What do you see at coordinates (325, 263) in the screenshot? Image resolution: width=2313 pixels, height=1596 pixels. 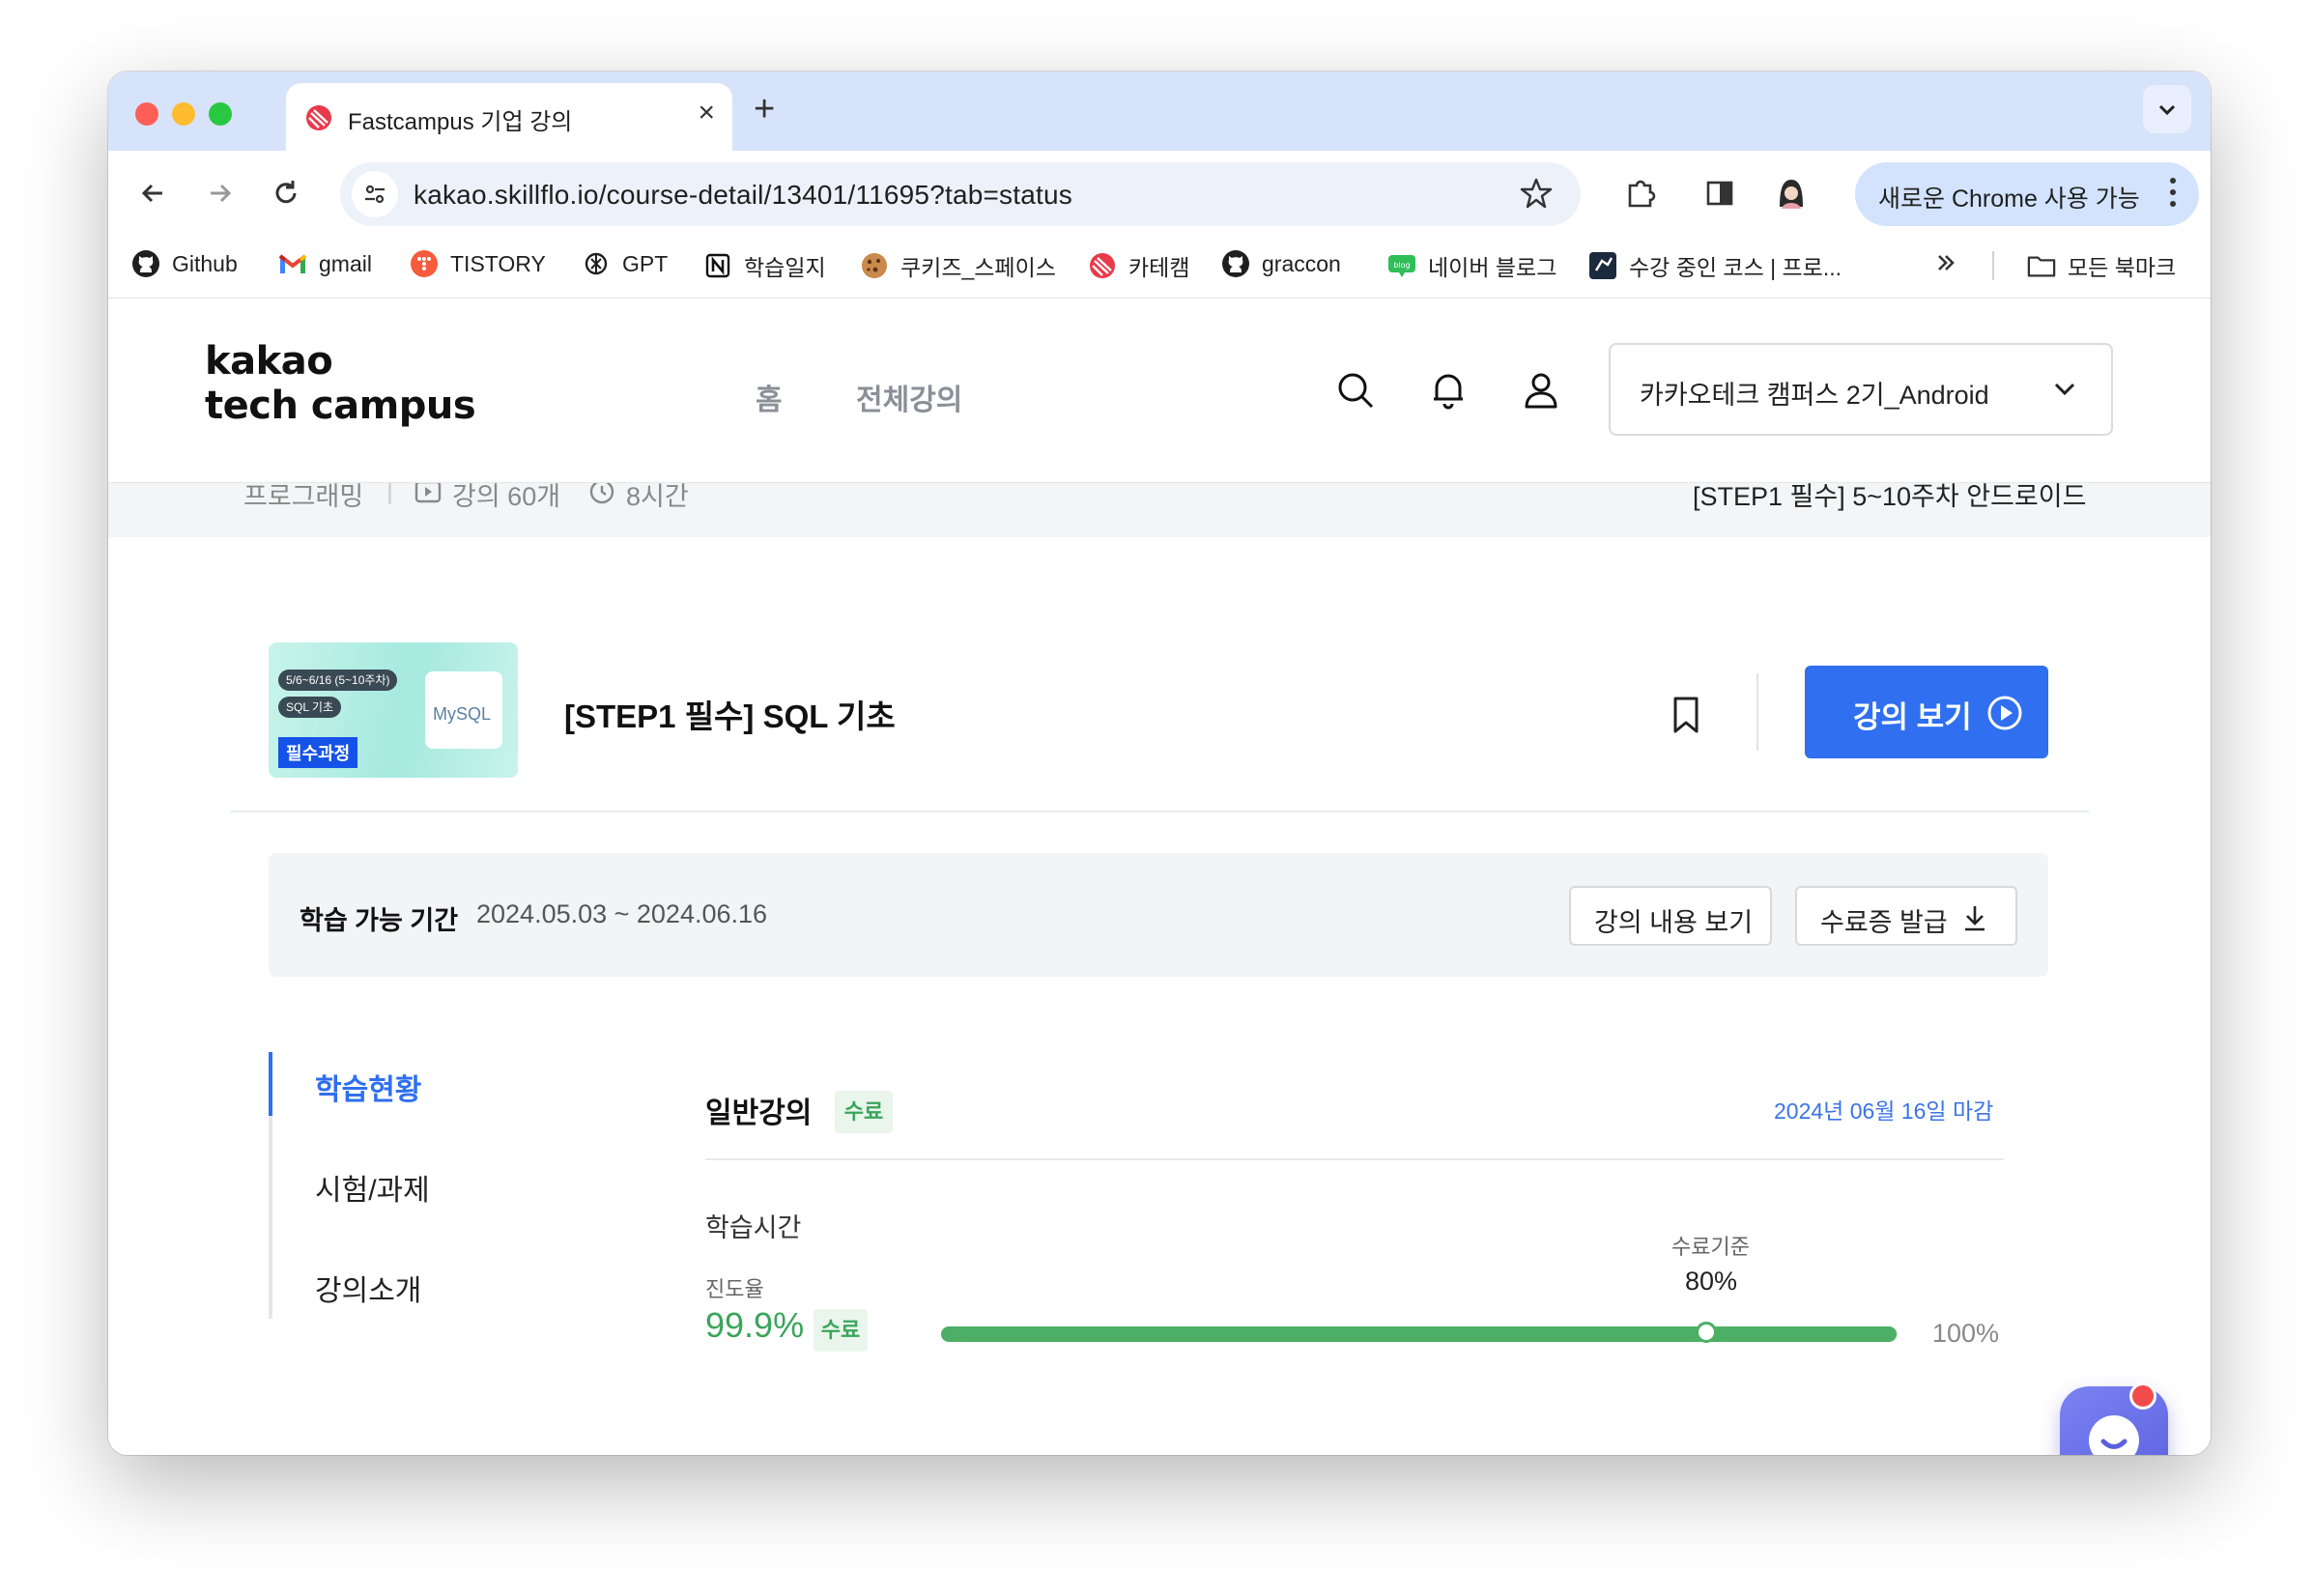 I see `bookmark-gmail: gmail` at bounding box center [325, 263].